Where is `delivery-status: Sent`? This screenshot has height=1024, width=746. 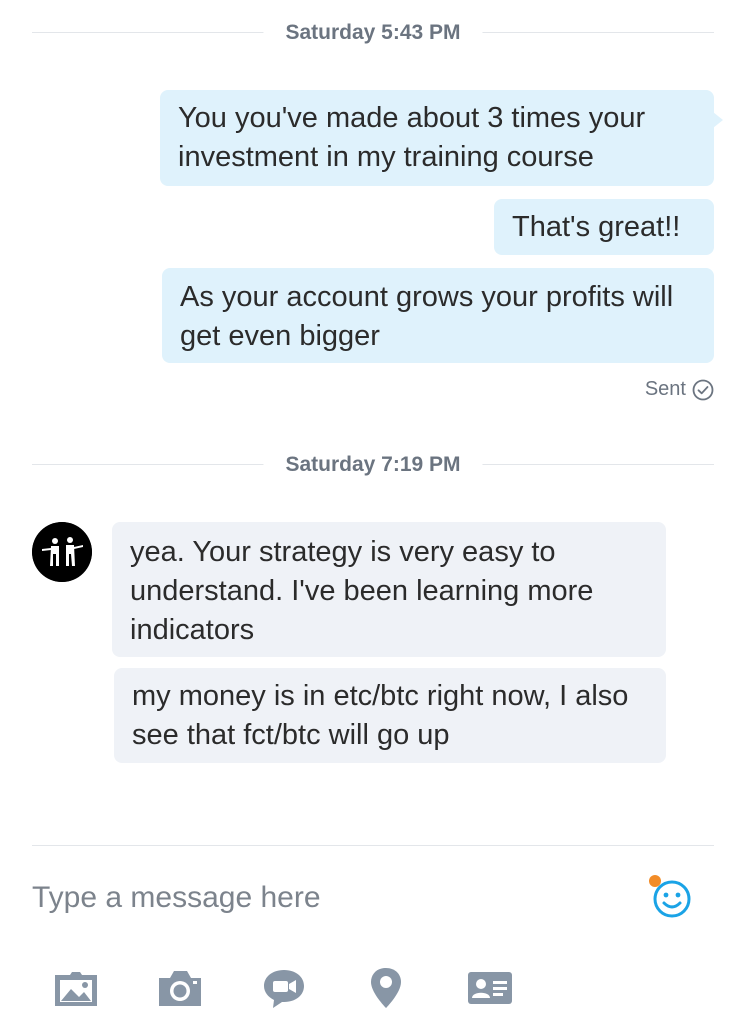
delivery-status: Sent is located at coordinates (679, 389).